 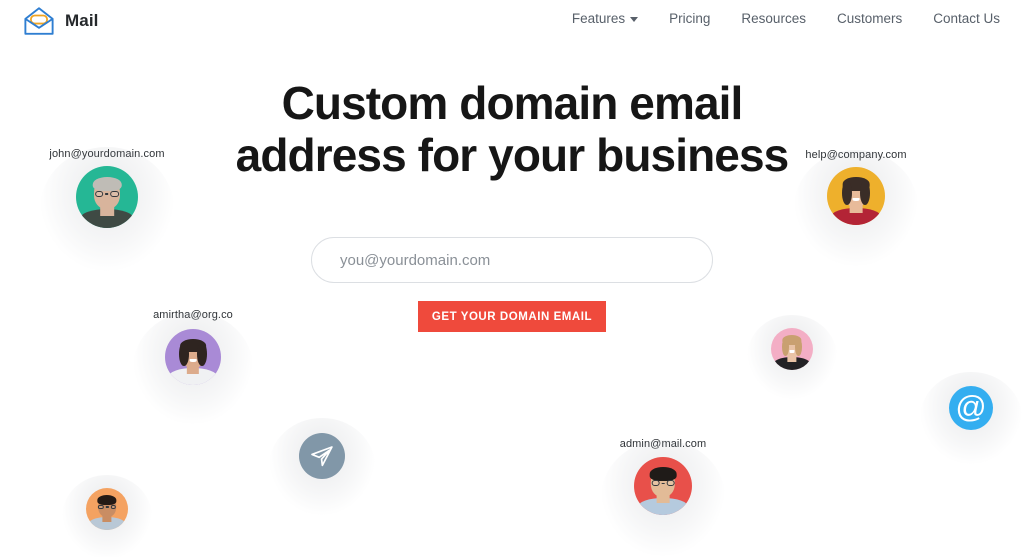 What do you see at coordinates (773, 18) in the screenshot?
I see `nav-item-resources: Resources` at bounding box center [773, 18].